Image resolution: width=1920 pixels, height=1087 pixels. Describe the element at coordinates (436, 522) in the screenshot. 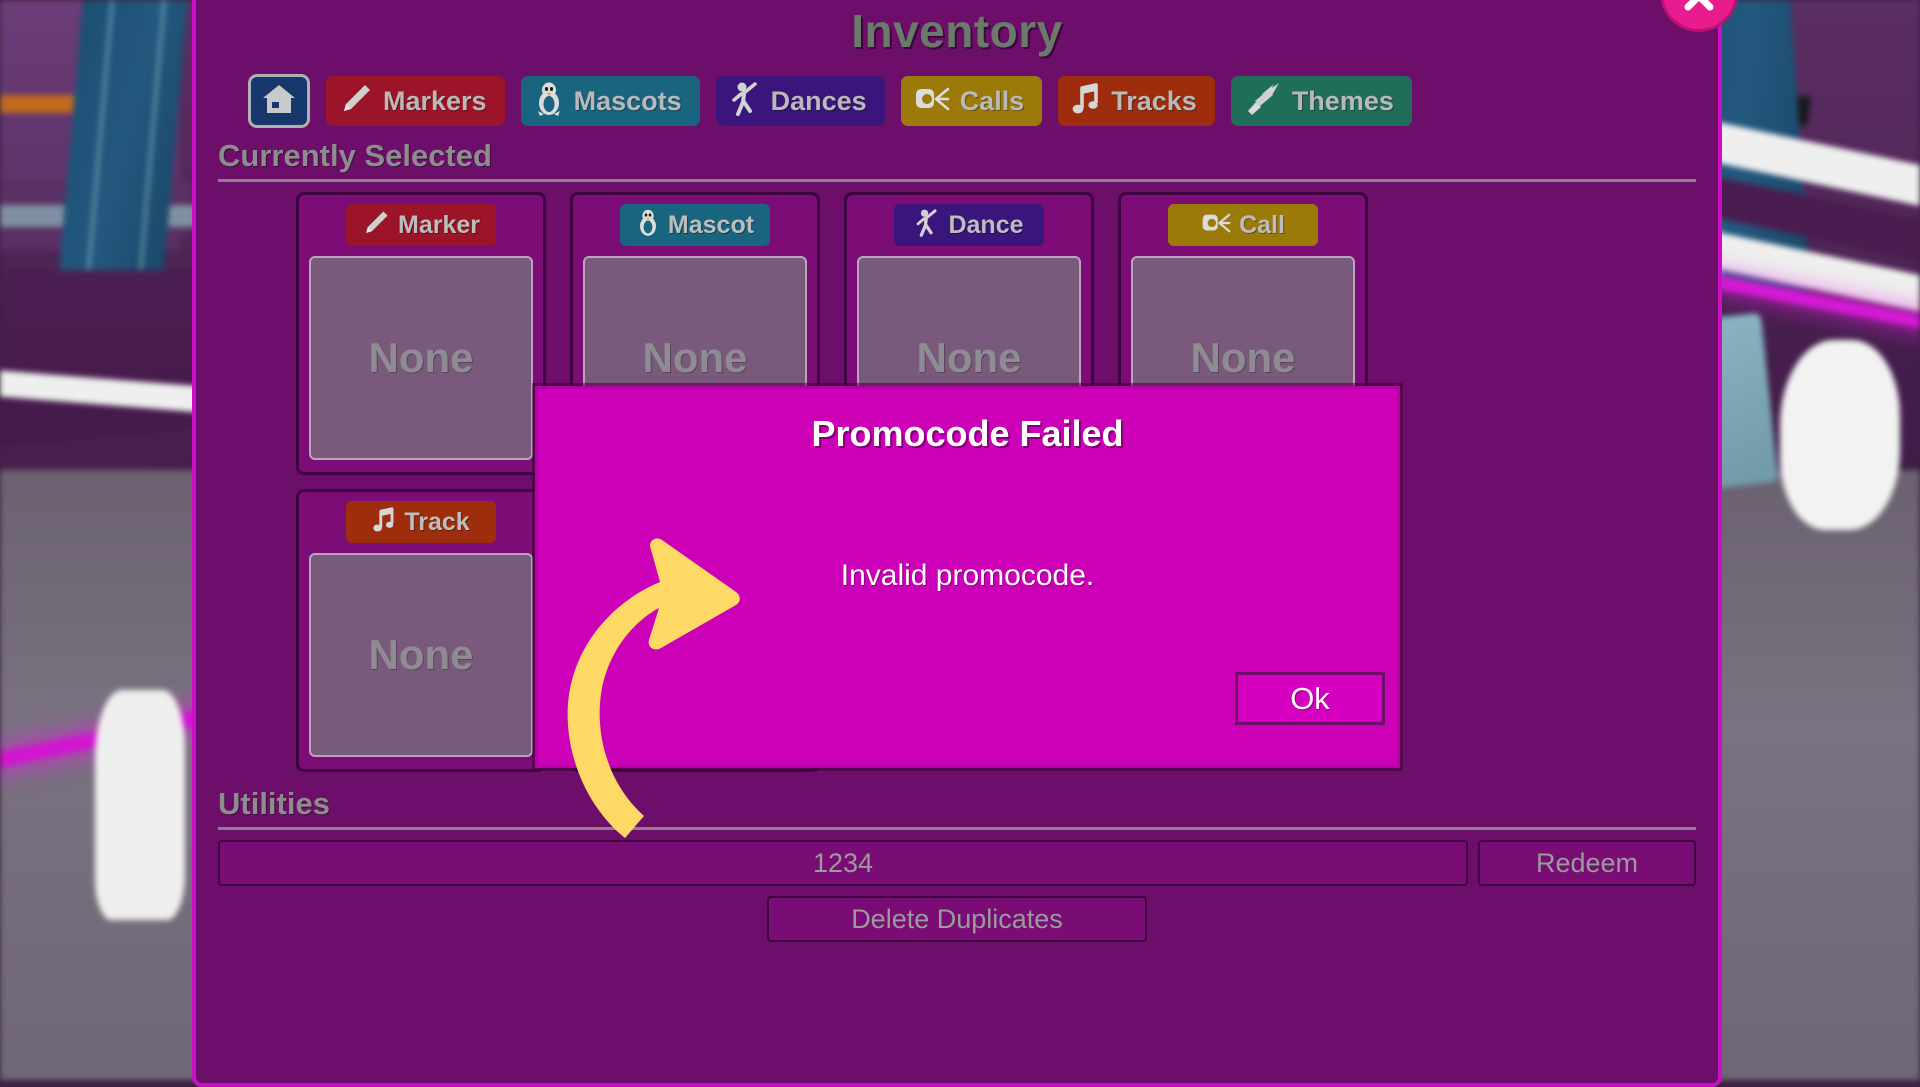

I see `slot-badge-label: Track` at that location.